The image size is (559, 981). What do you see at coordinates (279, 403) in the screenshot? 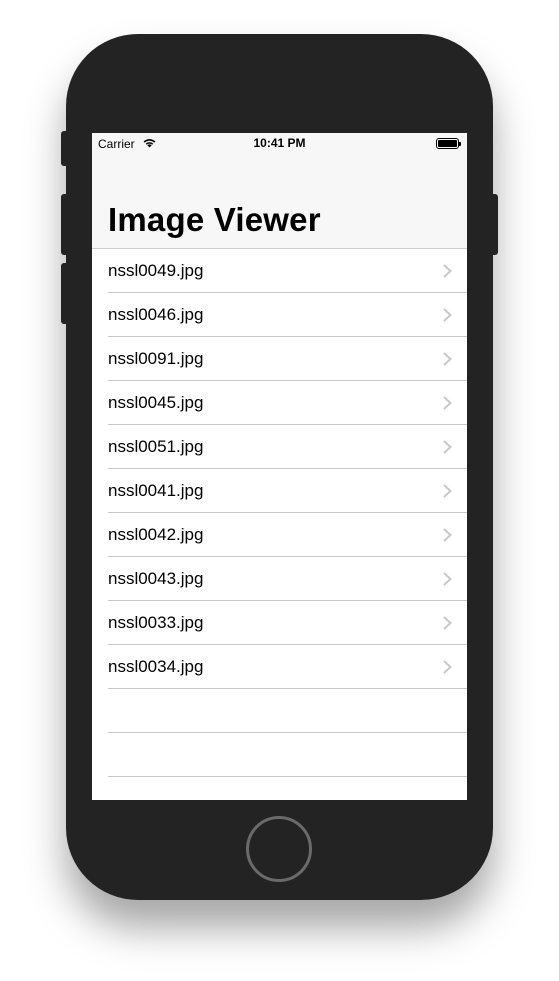
I see `list-item: nssl0045.jpg` at bounding box center [279, 403].